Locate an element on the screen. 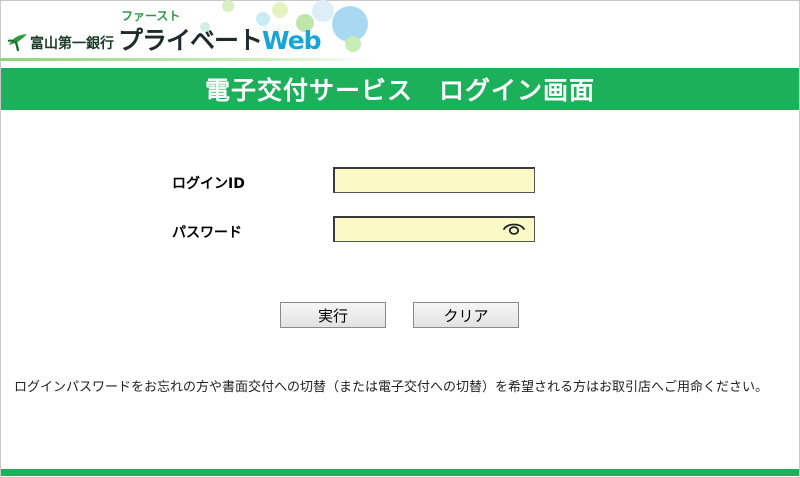 Image resolution: width=800 pixels, height=478 pixels. footer-bar is located at coordinates (400, 472).